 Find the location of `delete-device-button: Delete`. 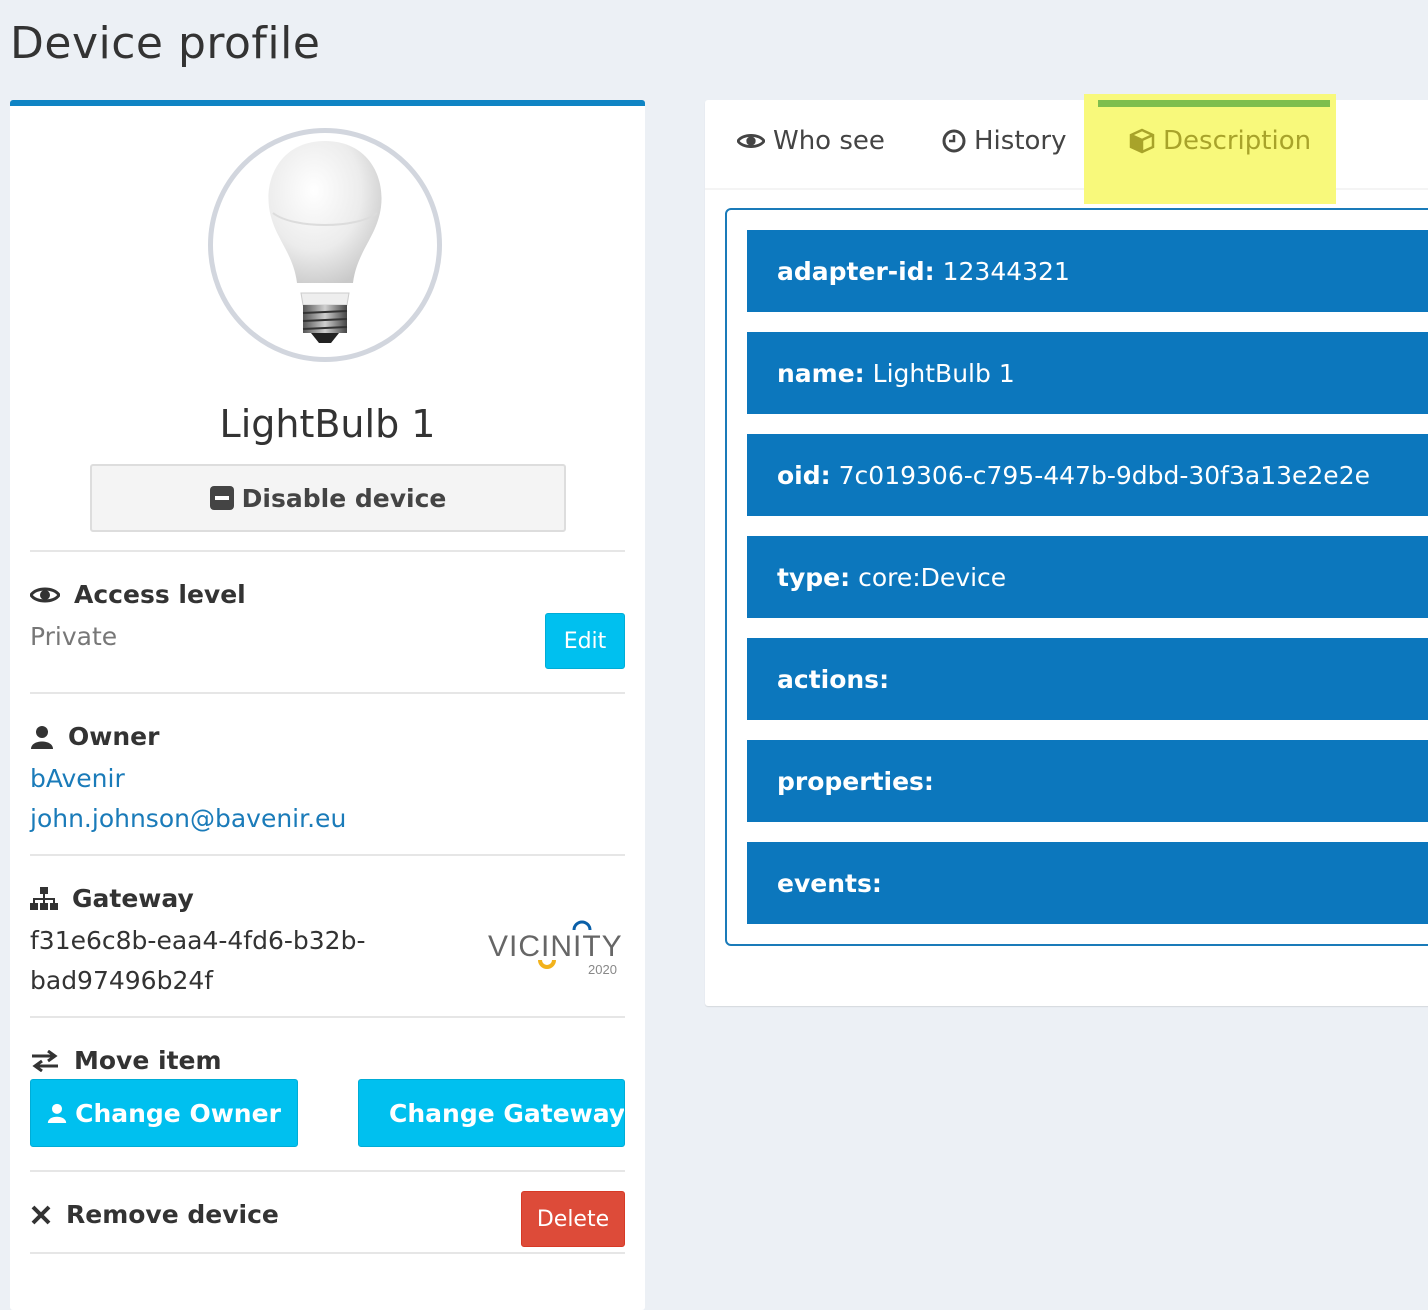

delete-device-button: Delete is located at coordinates (573, 1219).